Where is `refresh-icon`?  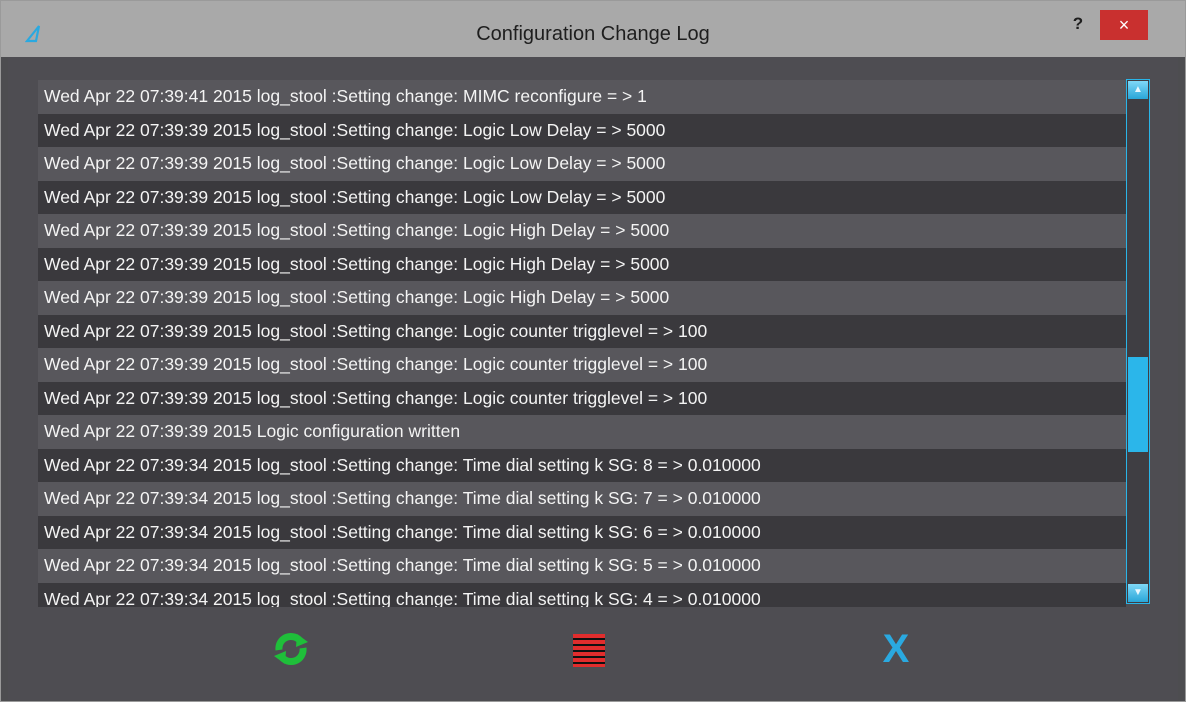 refresh-icon is located at coordinates (291, 649).